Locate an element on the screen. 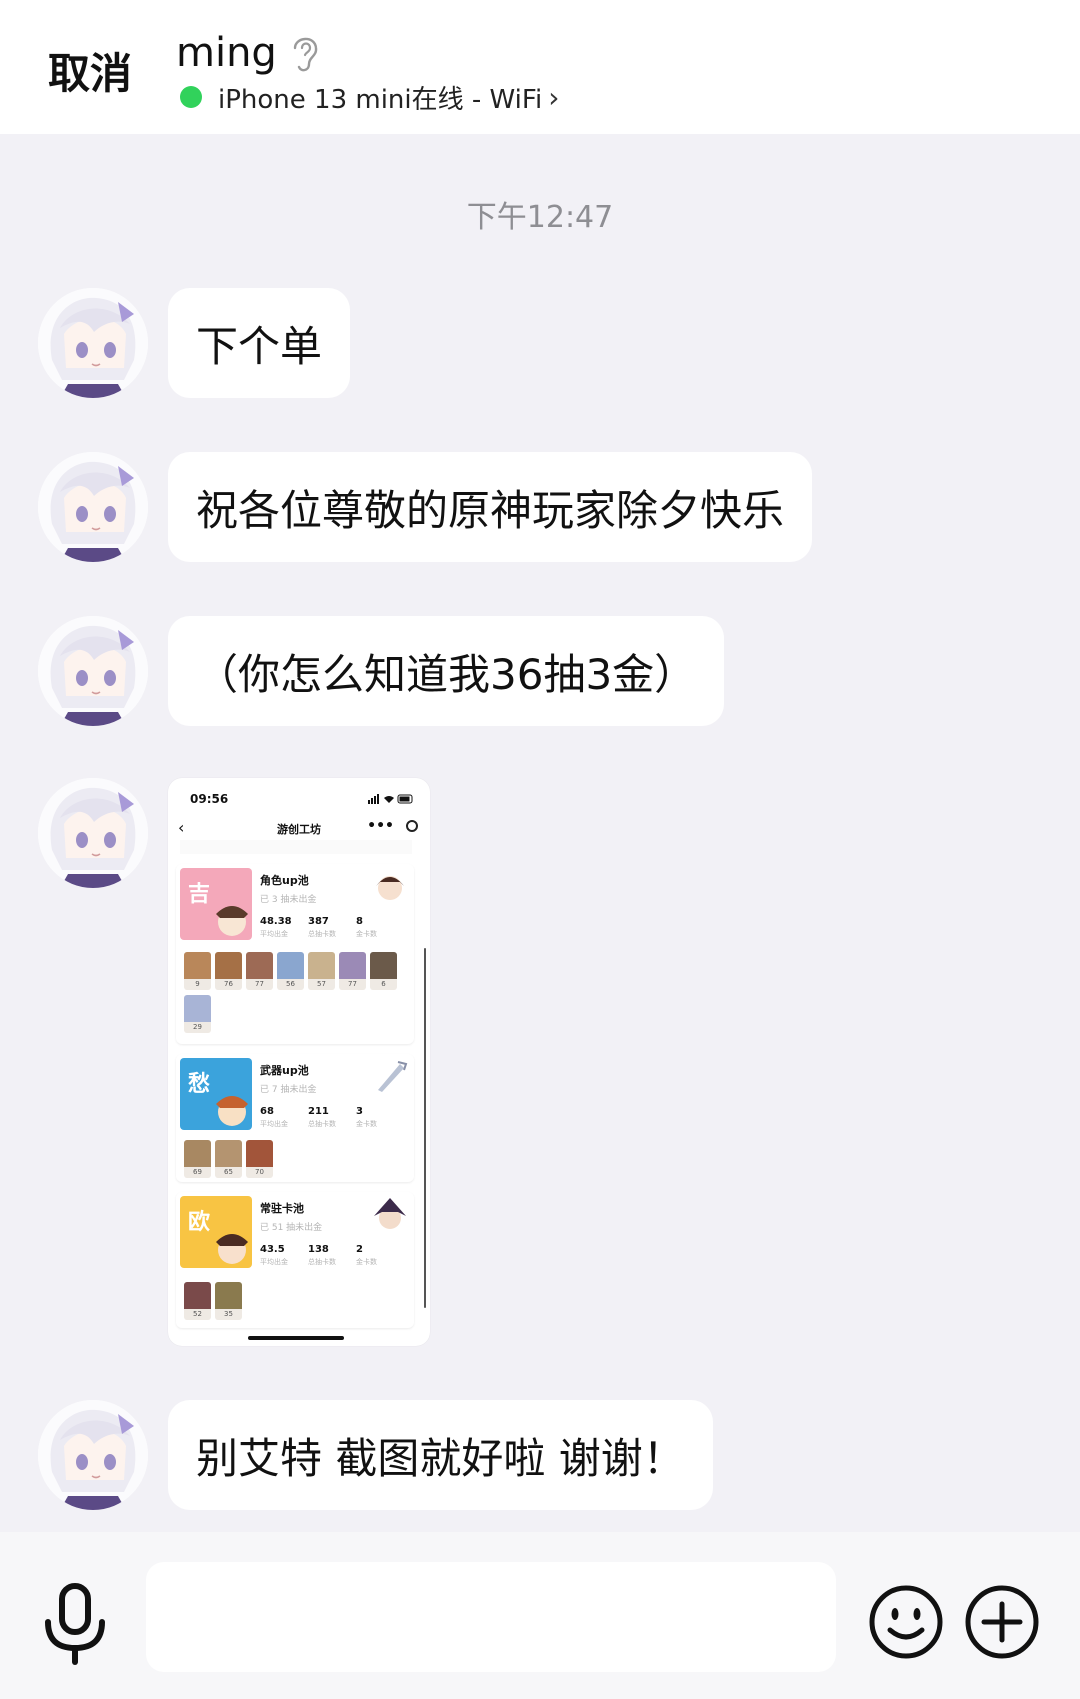  pool-title: 武器up池 is located at coordinates (284, 1070).